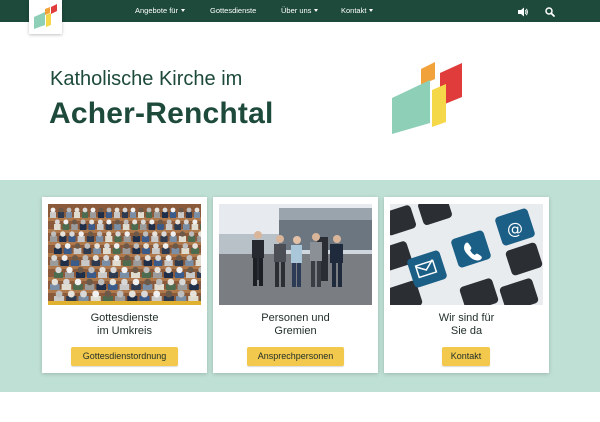  I want to click on nav-item-label: Kontakt, so click(354, 10).